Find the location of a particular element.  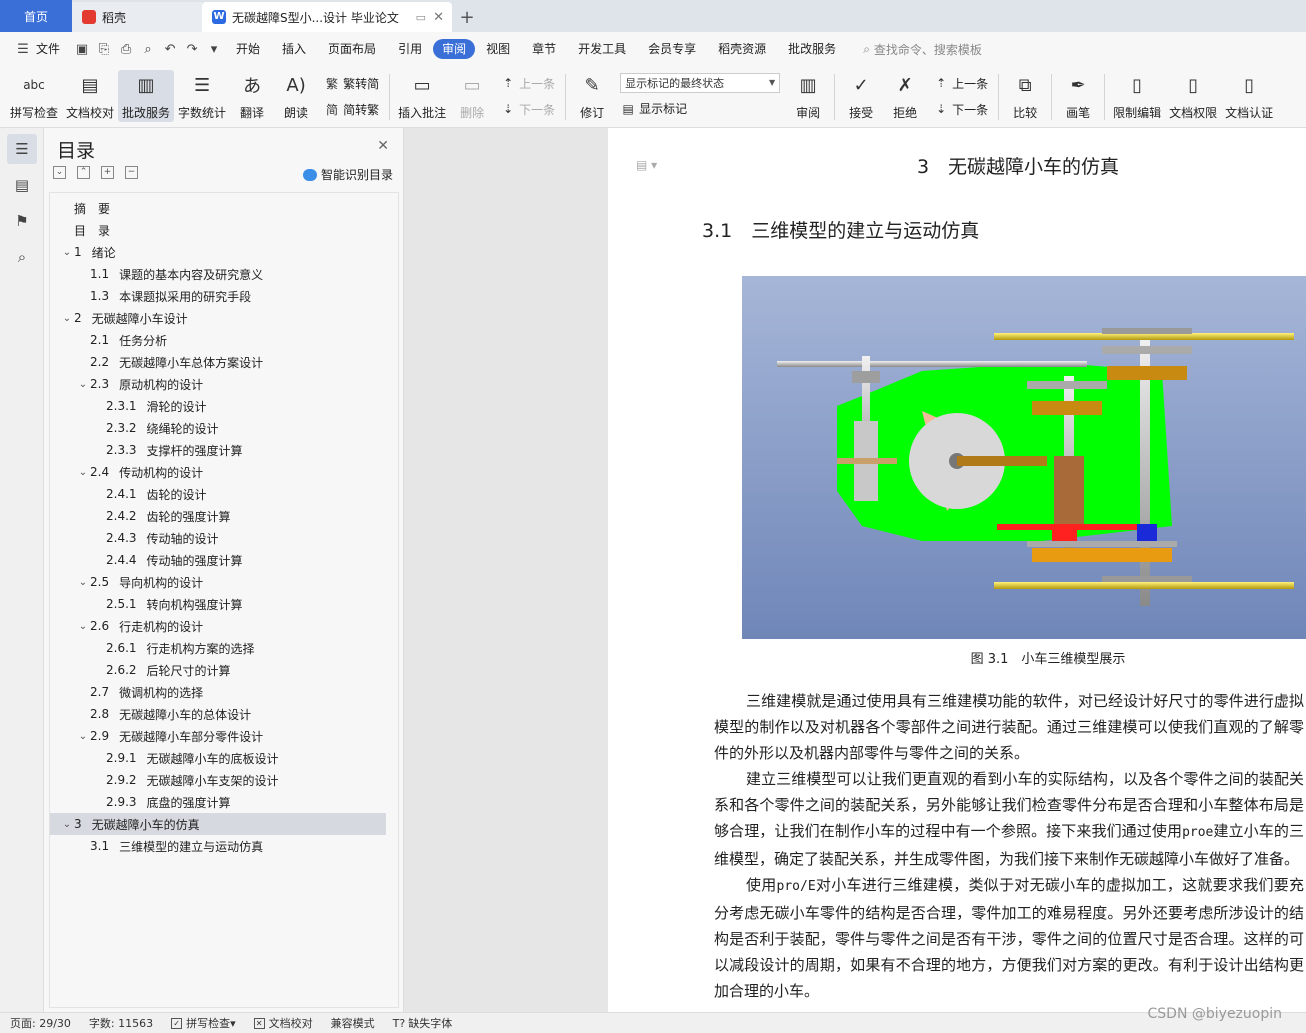

toc-item: 3.1 三维模型的建立与运动仿真 is located at coordinates (218, 846).